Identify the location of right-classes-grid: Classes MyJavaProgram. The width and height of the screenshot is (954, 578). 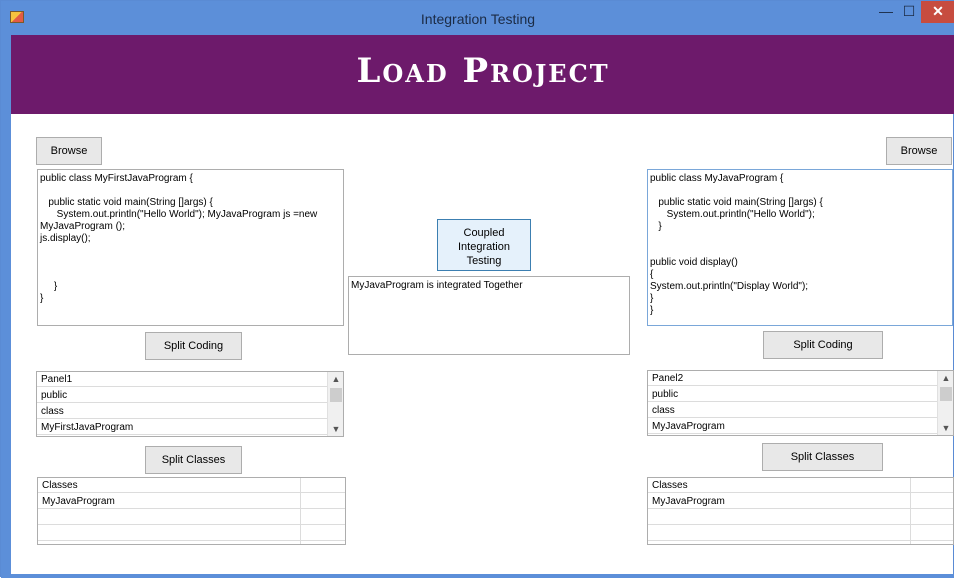
(800, 511).